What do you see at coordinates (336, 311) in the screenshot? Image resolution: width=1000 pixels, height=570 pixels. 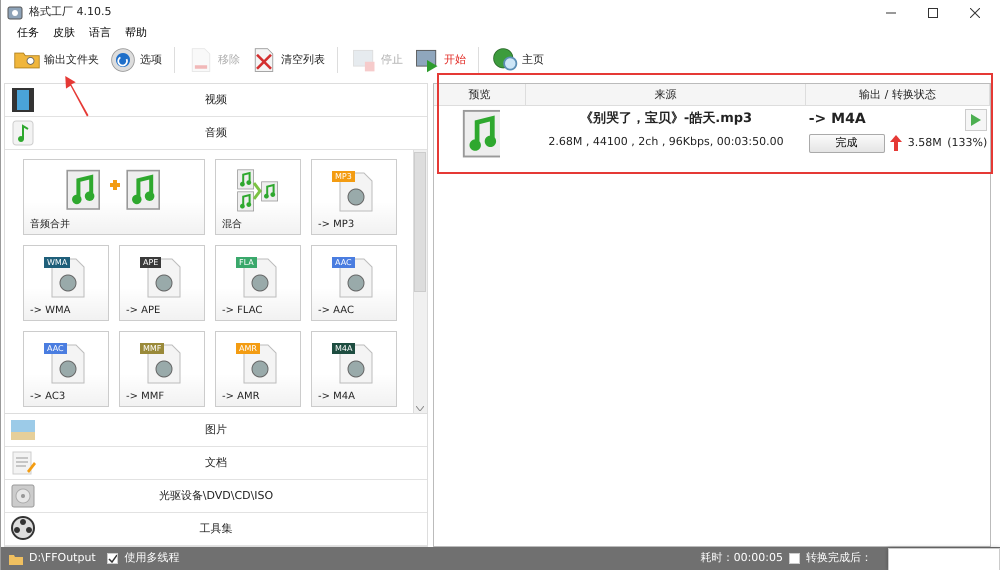 I see `tile-label: -> AAC` at bounding box center [336, 311].